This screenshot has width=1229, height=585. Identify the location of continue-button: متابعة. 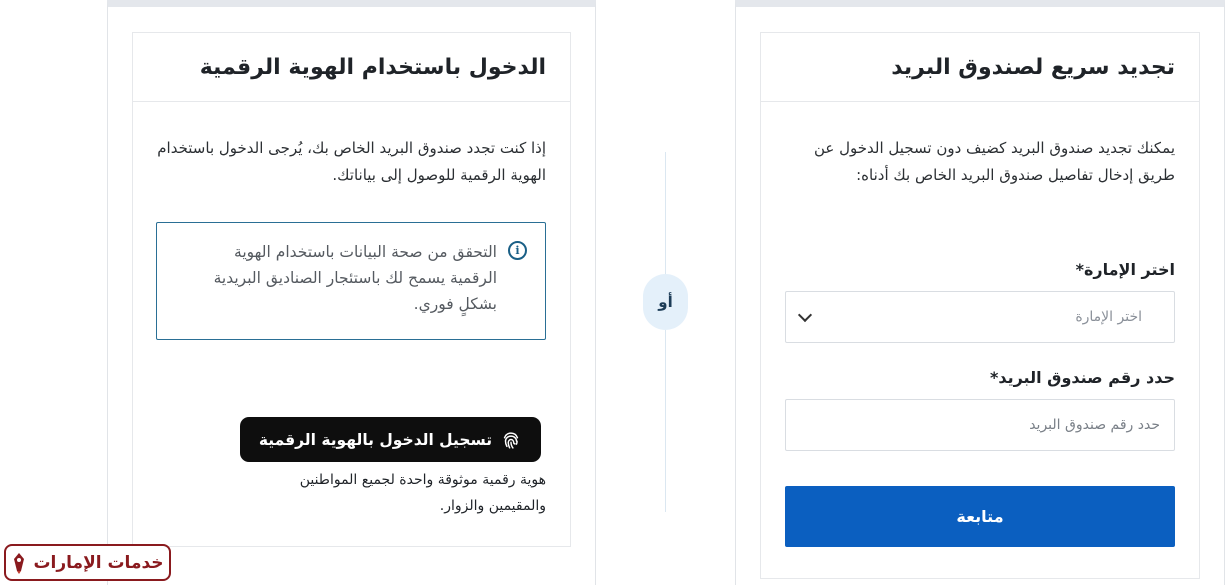
(980, 516).